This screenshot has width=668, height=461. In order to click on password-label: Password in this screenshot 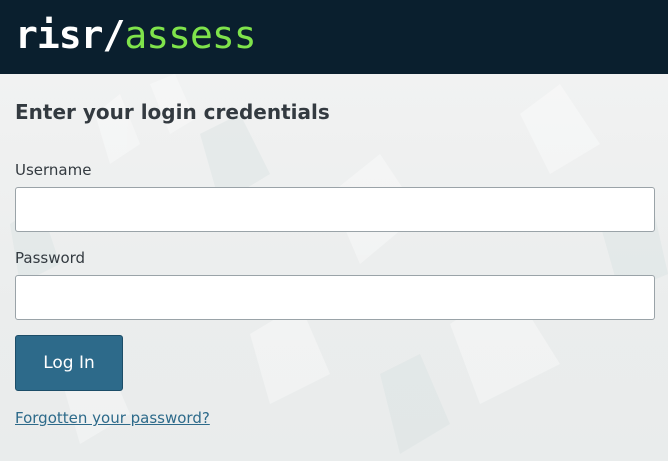, I will do `click(50, 258)`.